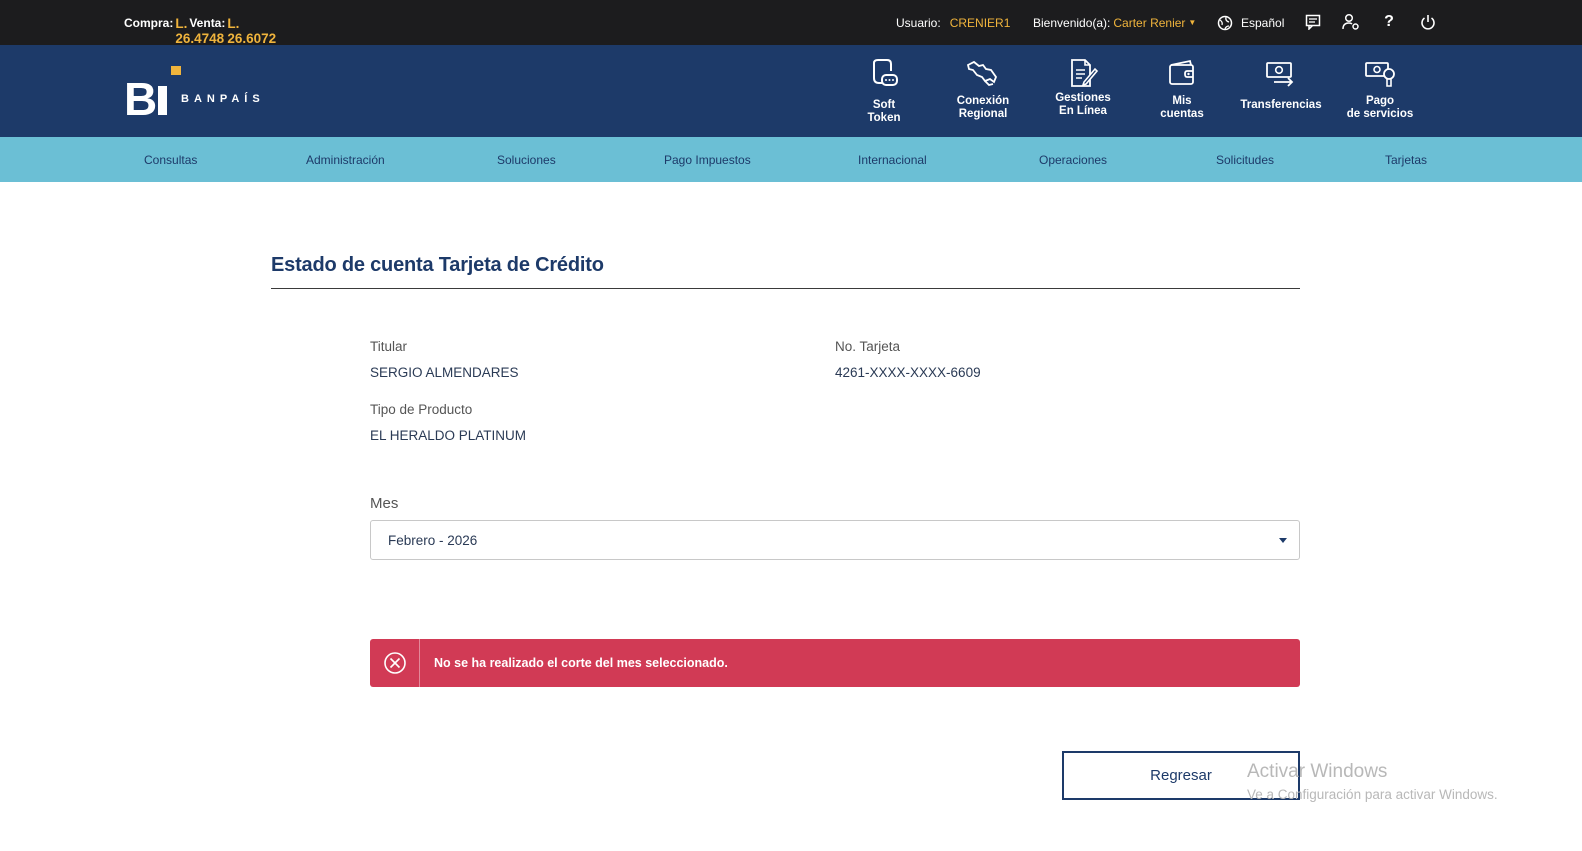  What do you see at coordinates (1149, 22) in the screenshot?
I see `bienvenido-value: Carter Renier` at bounding box center [1149, 22].